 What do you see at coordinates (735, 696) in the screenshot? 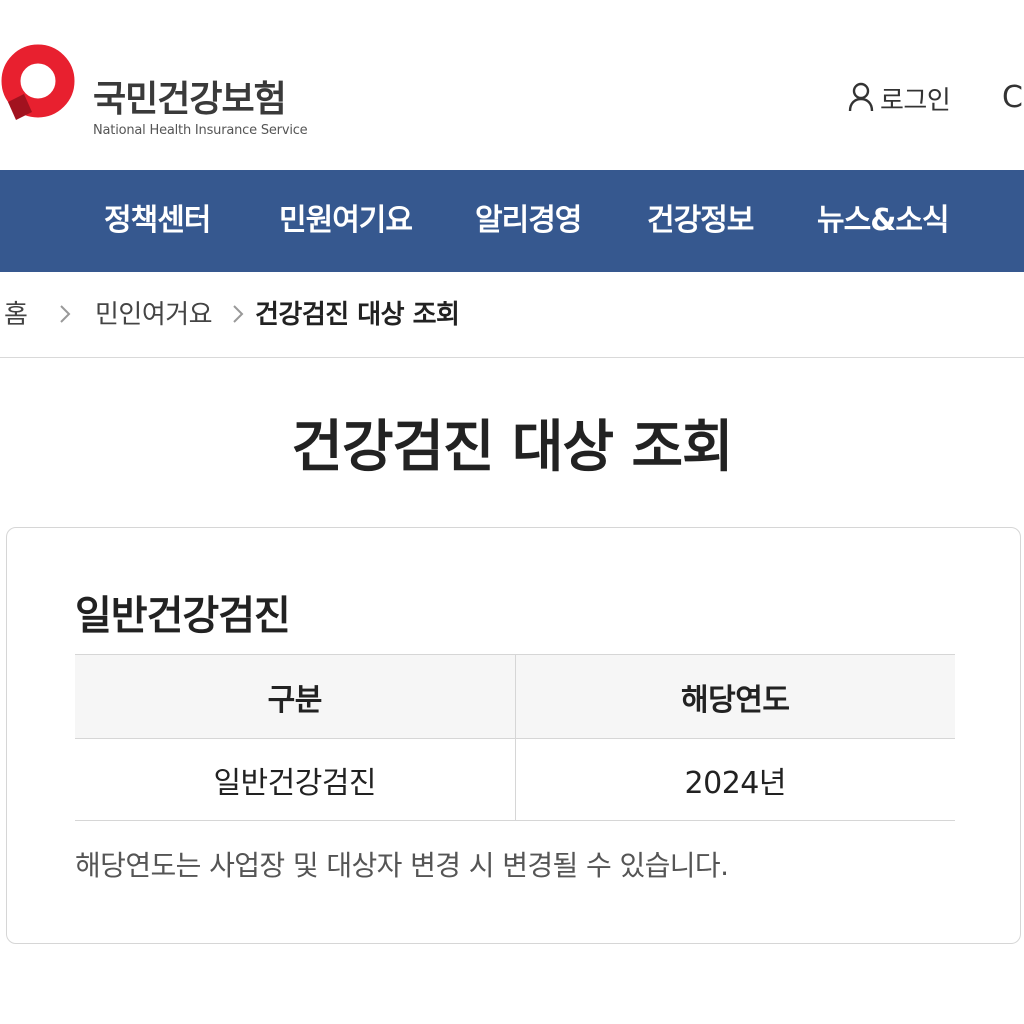
I see `table-header-year: 해당연도` at bounding box center [735, 696].